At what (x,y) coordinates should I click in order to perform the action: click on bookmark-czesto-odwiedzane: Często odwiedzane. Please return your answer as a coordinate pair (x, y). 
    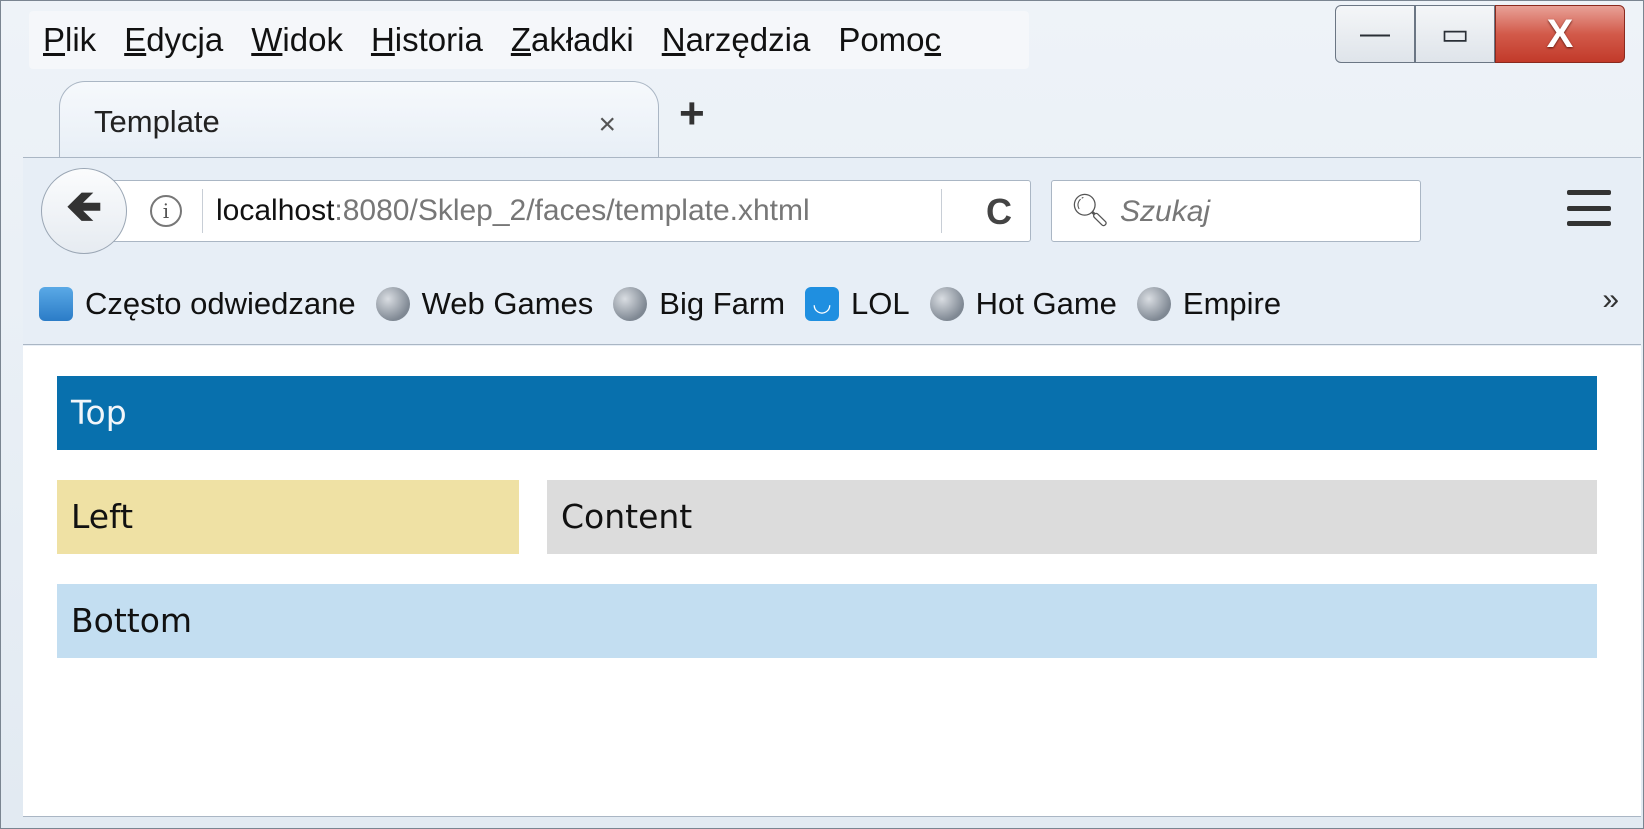
    Looking at the image, I should click on (197, 304).